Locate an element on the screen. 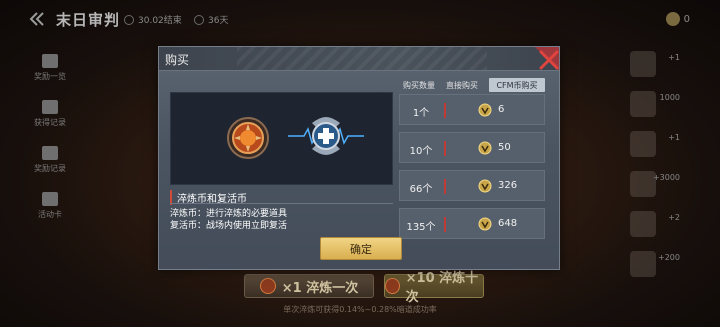 This screenshot has height=327, width=720. draw-once-button: ×1 淬炼一次 is located at coordinates (309, 286).